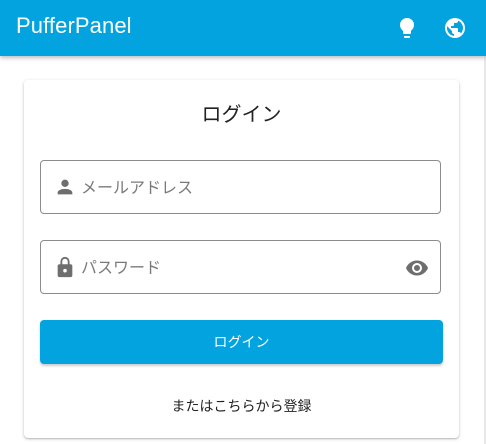 The height and width of the screenshot is (444, 486). I want to click on email-input, so click(241, 187).